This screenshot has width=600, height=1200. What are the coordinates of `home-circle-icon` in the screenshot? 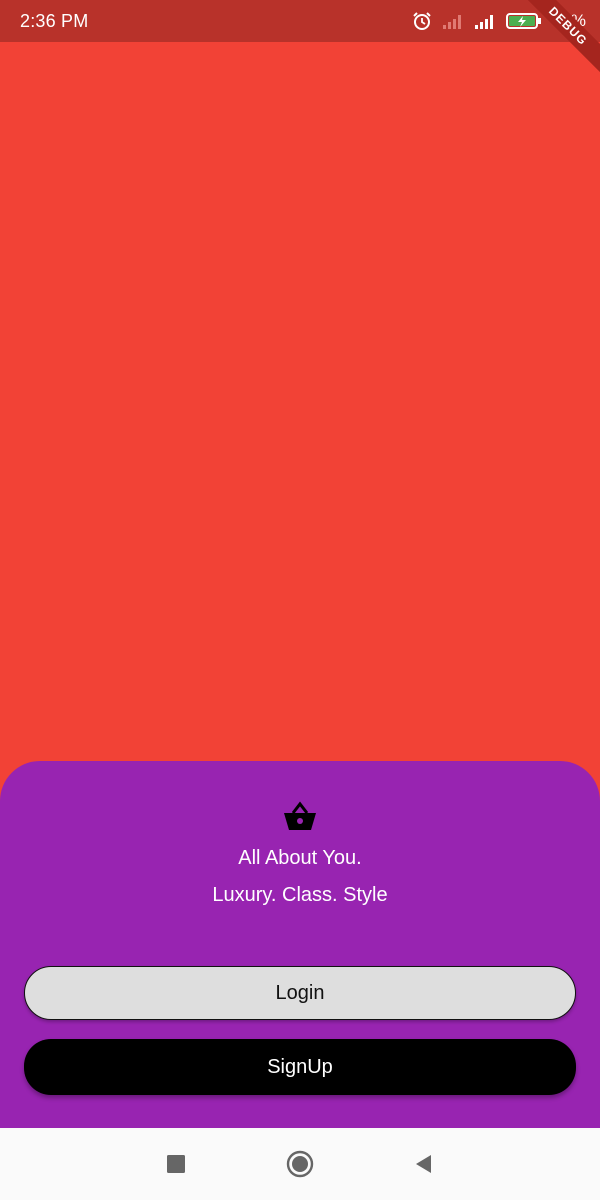 It's located at (300, 1164).